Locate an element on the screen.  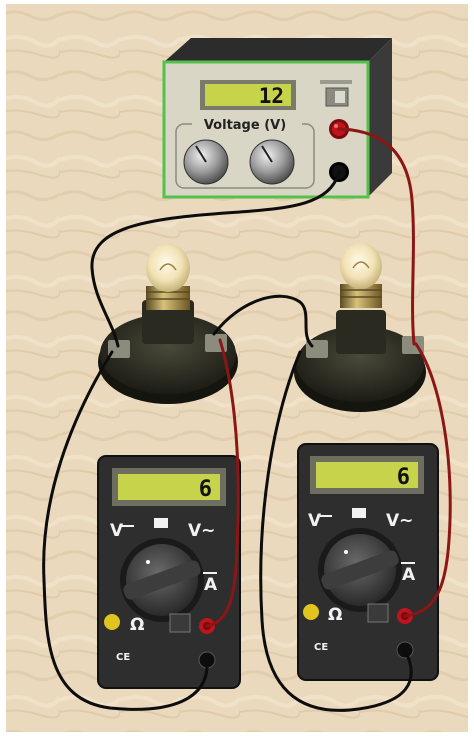
bulb-right-glass is located at coordinates (361, 266).